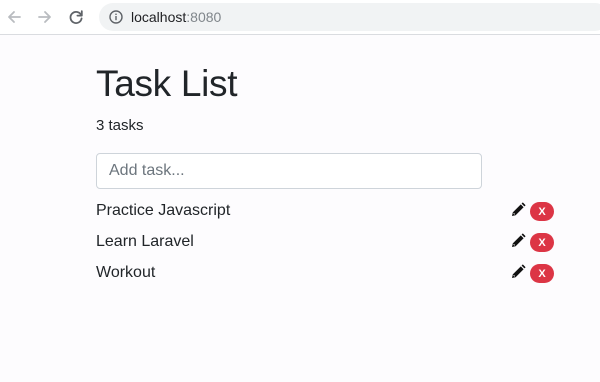  I want to click on task-label: Practice Javascript, so click(163, 210).